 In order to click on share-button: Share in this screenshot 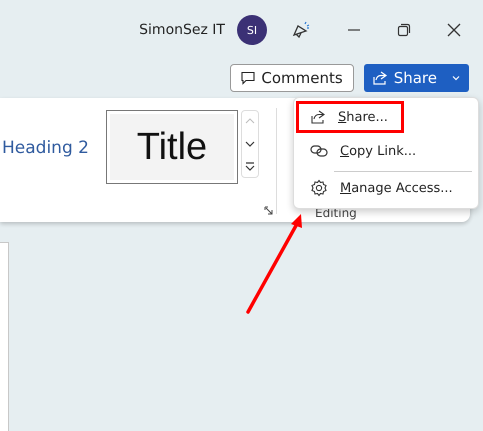, I will do `click(416, 78)`.